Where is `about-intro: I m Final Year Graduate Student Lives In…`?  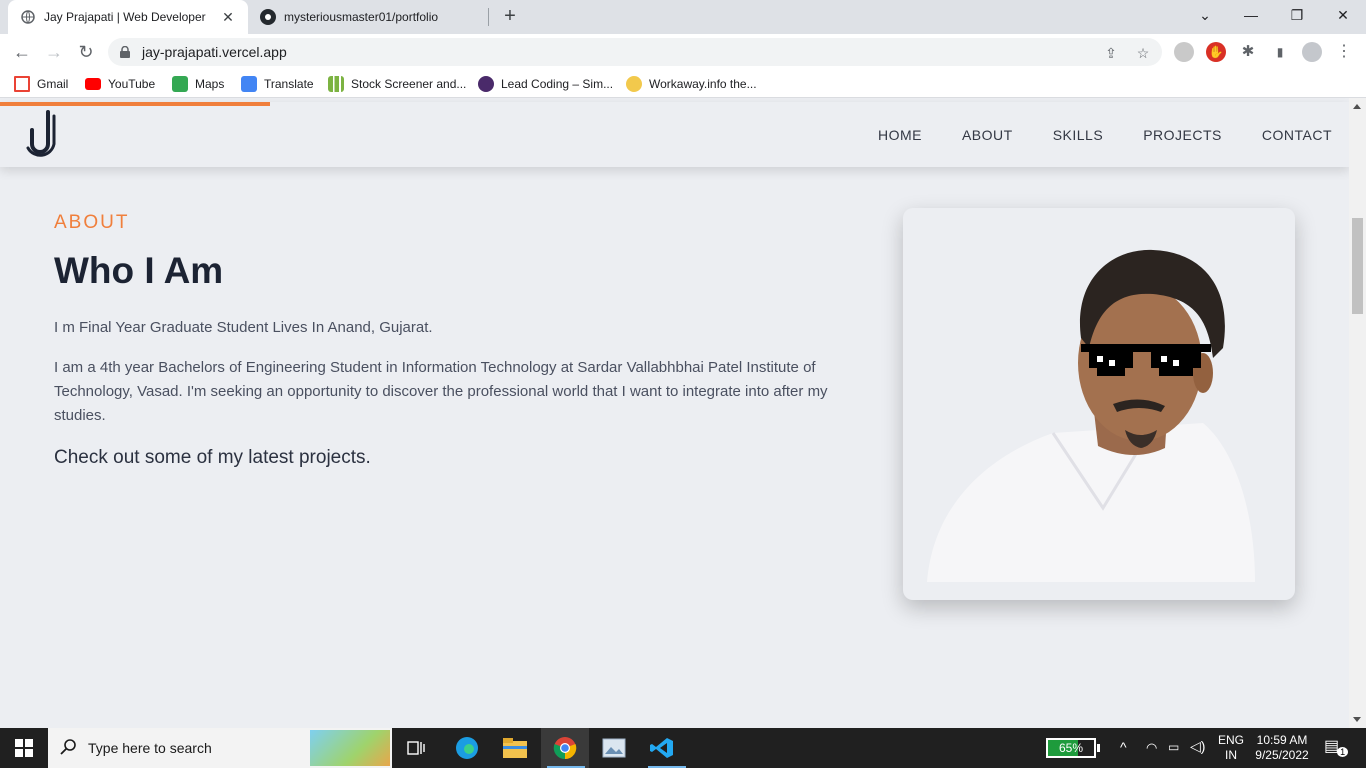
about-intro: I m Final Year Graduate Student Lives In… is located at coordinates (243, 327).